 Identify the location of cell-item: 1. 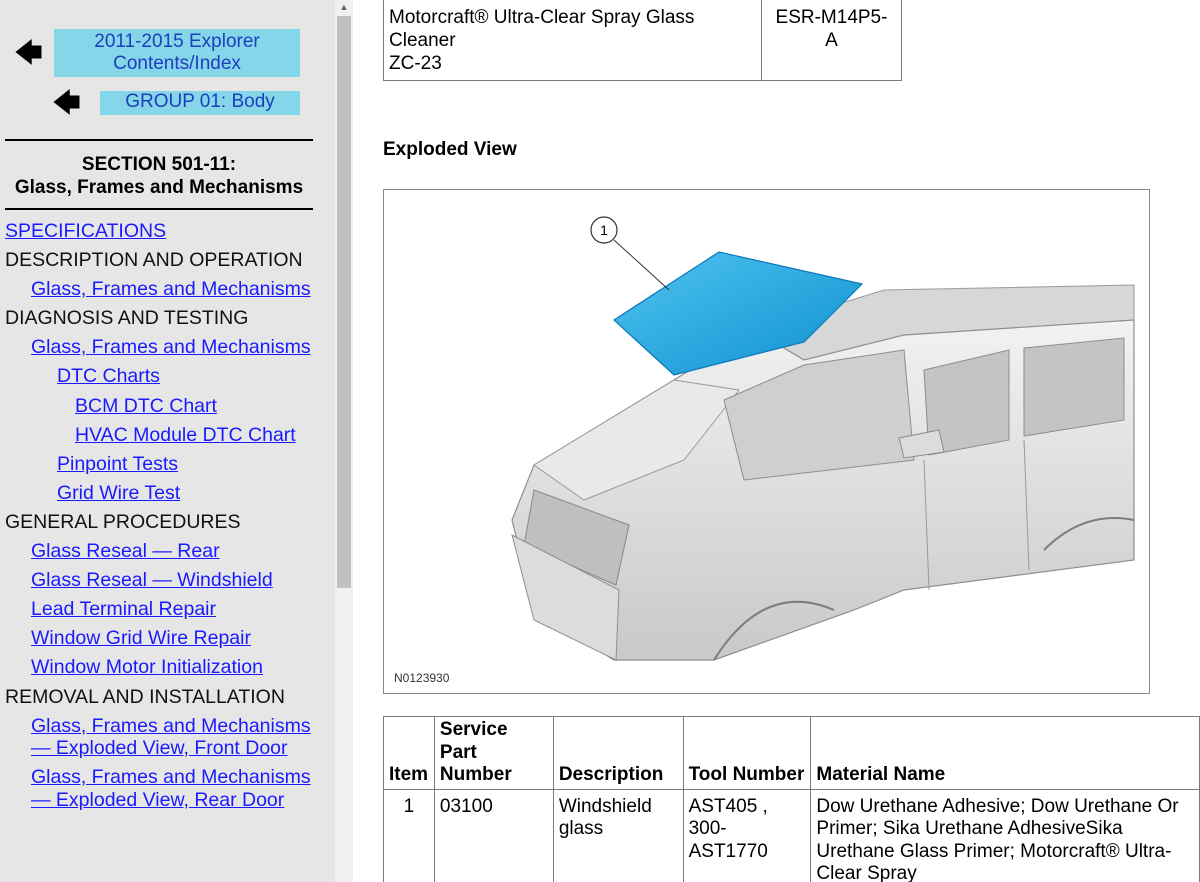
(409, 835).